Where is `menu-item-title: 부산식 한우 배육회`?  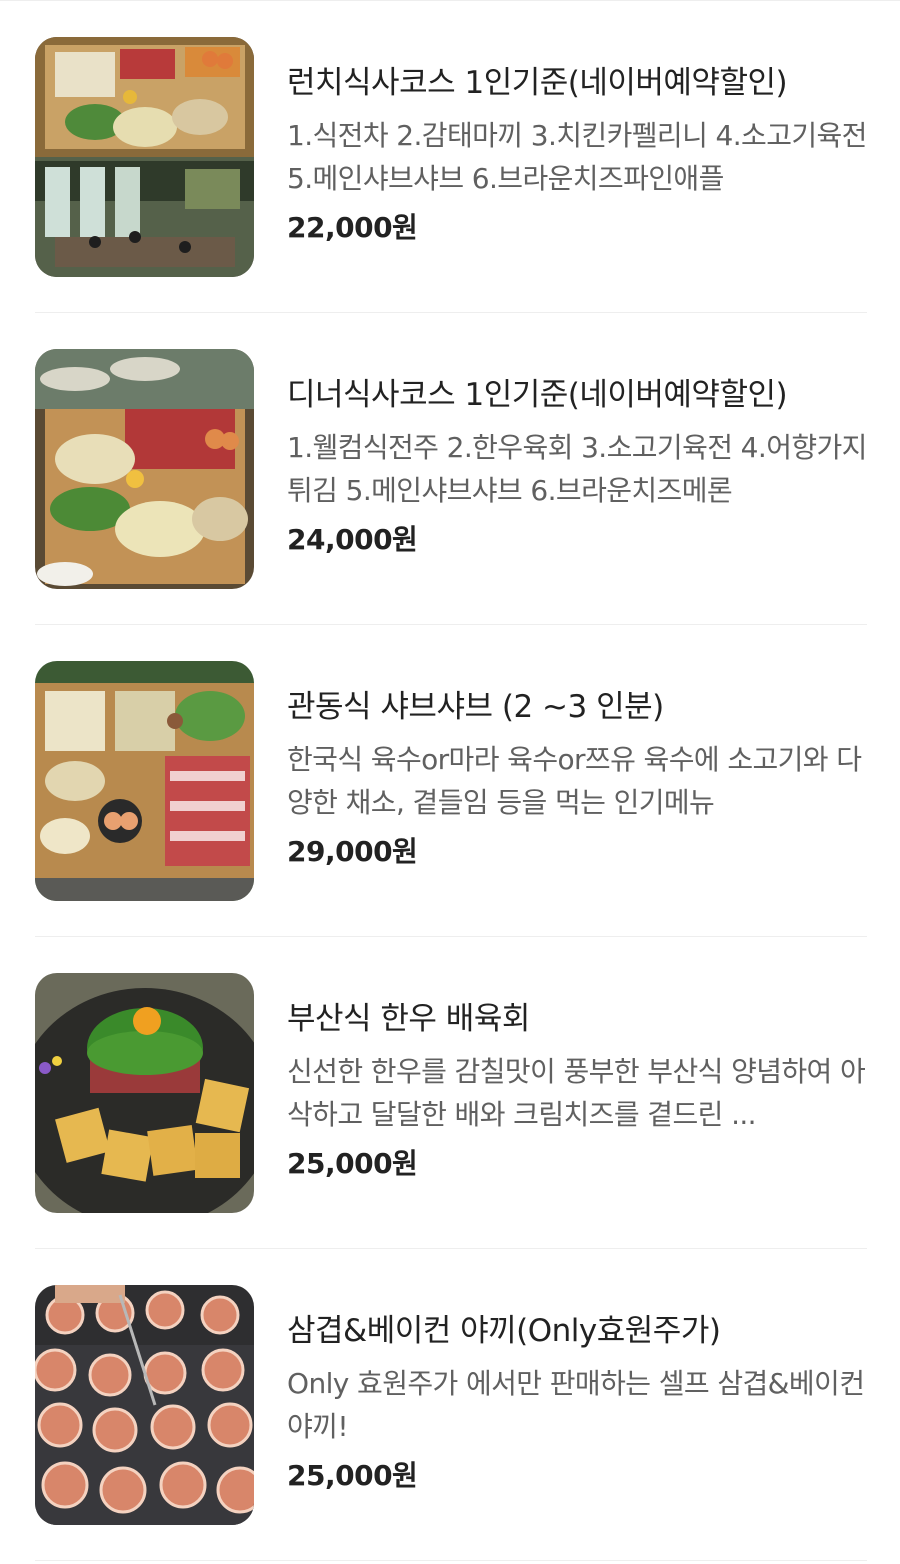
menu-item-title: 부산식 한우 배육회 is located at coordinates (408, 1019).